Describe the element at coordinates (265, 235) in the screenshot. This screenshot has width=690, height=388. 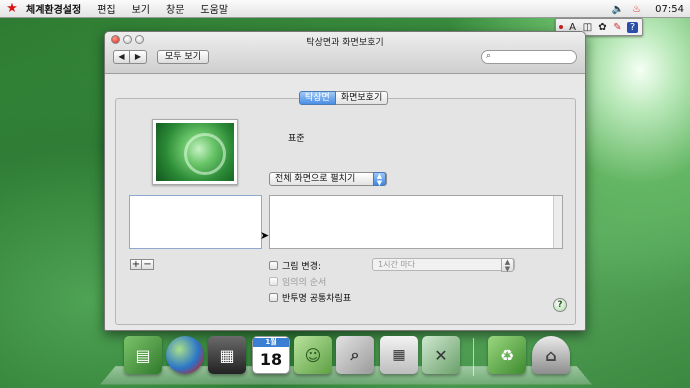
I see `mouse-pointer-icon: ➤` at that location.